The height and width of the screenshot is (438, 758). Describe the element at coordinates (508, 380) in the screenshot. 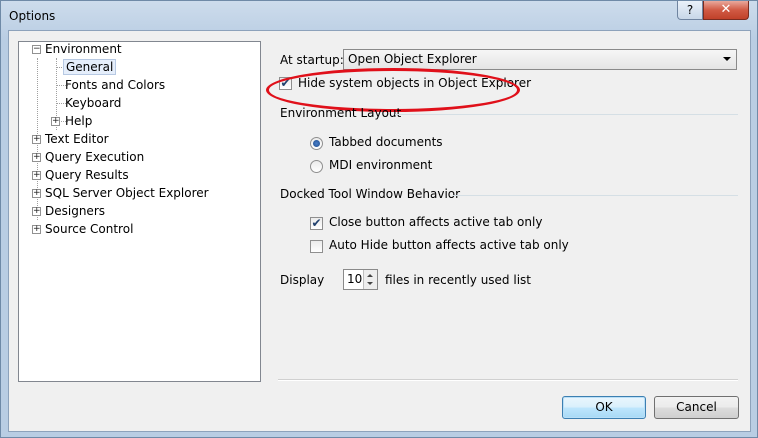

I see `bottom-separator` at that location.